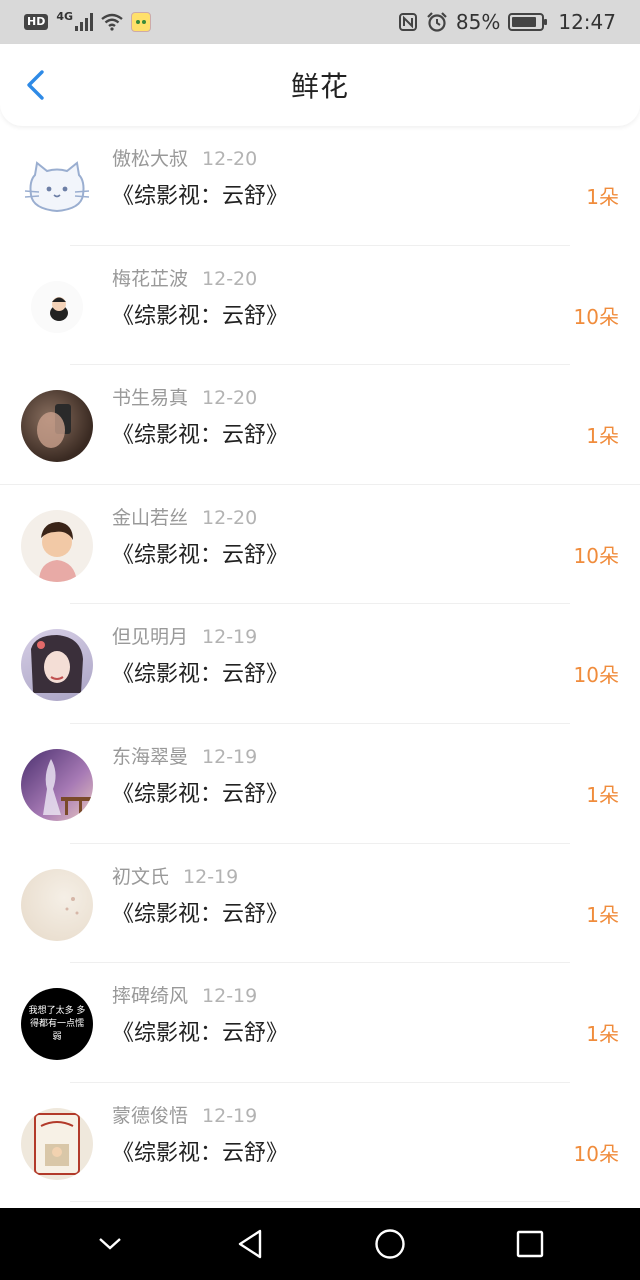  What do you see at coordinates (528, 22) in the screenshot?
I see `battery-icon` at bounding box center [528, 22].